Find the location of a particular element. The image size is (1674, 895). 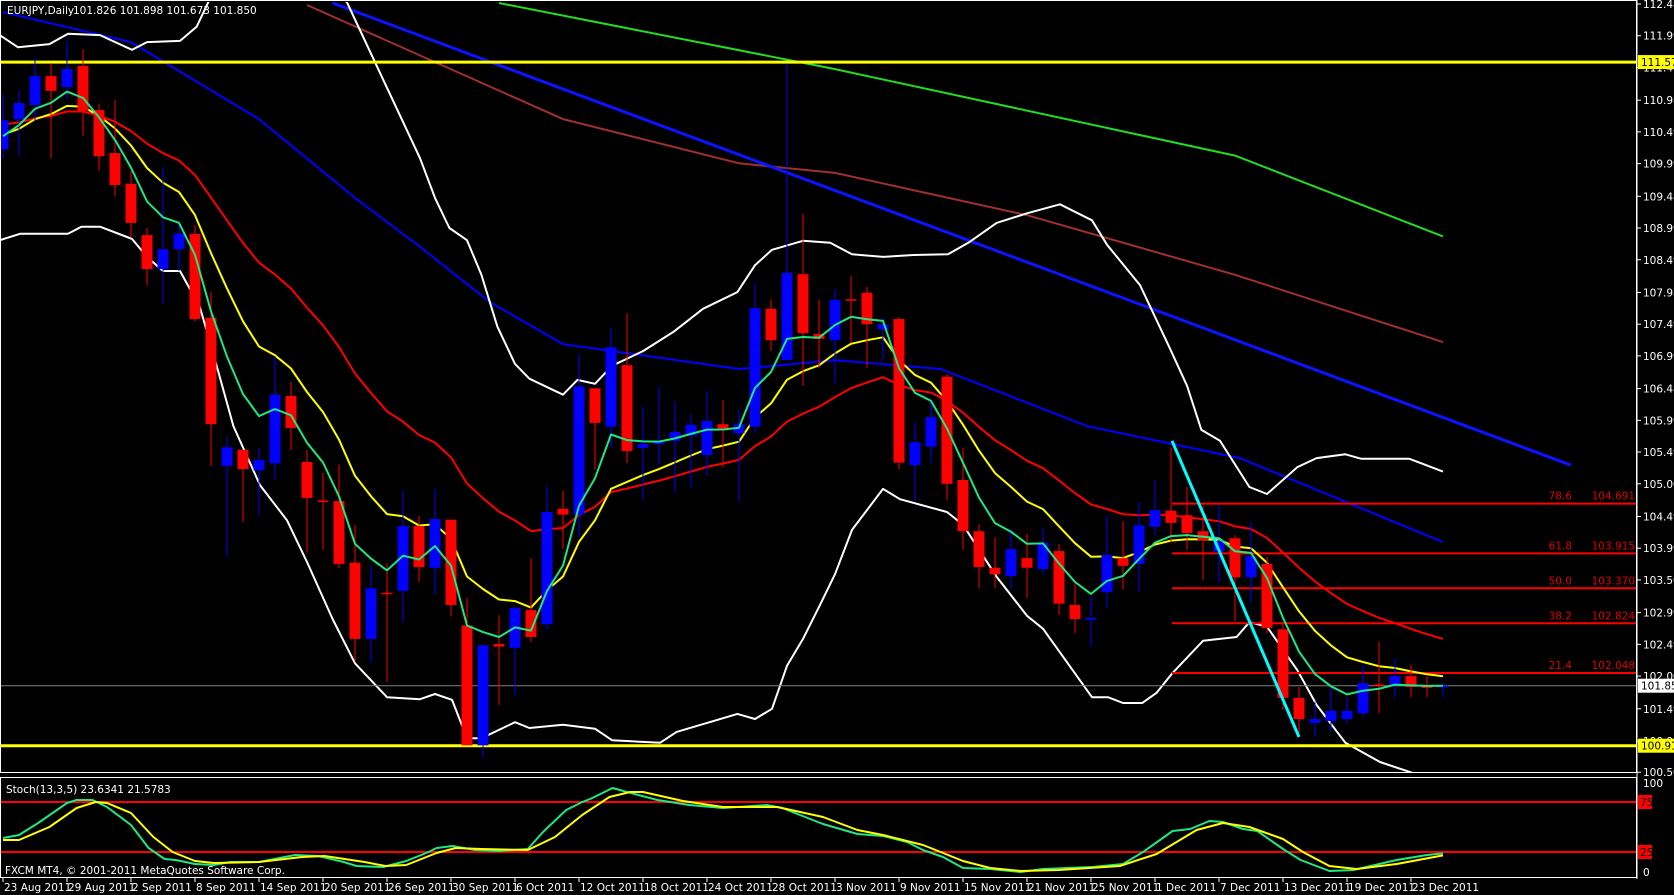

price-tick-label: 108.990 is located at coordinates (1658, 229).